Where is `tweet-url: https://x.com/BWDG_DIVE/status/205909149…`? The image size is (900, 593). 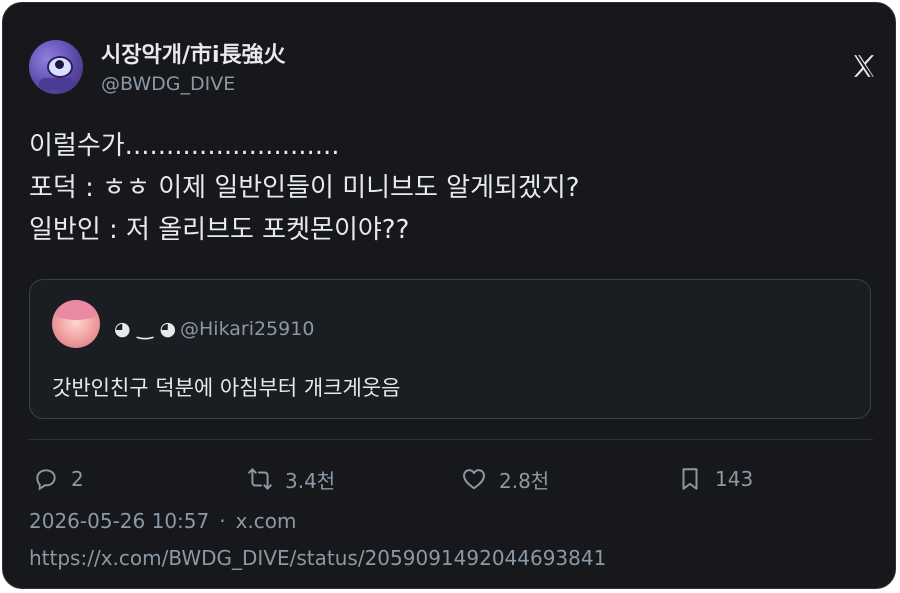 tweet-url: https://x.com/BWDG_DIVE/status/205909149… is located at coordinates (317, 558).